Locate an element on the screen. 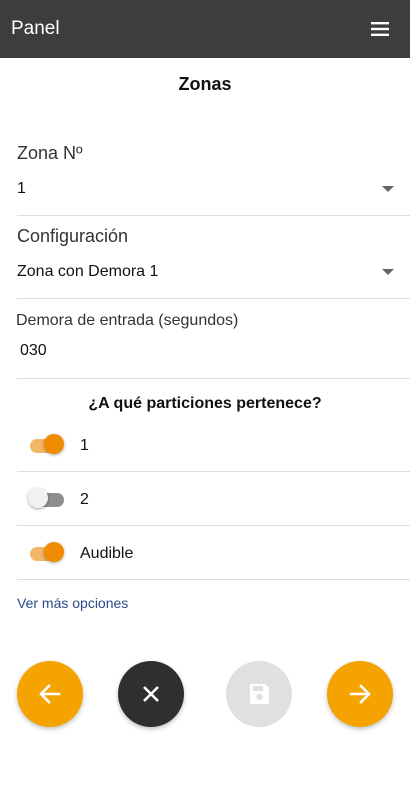 This screenshot has width=410, height=800. partitions-title: ¿A qué particiones pertenece? is located at coordinates (205, 403).